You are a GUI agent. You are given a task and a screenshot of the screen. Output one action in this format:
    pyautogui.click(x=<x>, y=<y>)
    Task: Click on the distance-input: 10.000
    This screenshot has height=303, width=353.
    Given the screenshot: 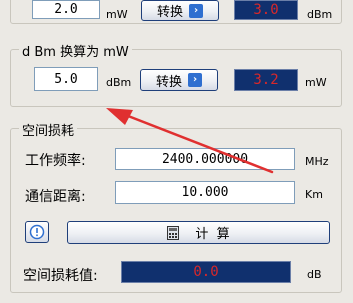 What is the action you would take?
    pyautogui.click(x=205, y=192)
    